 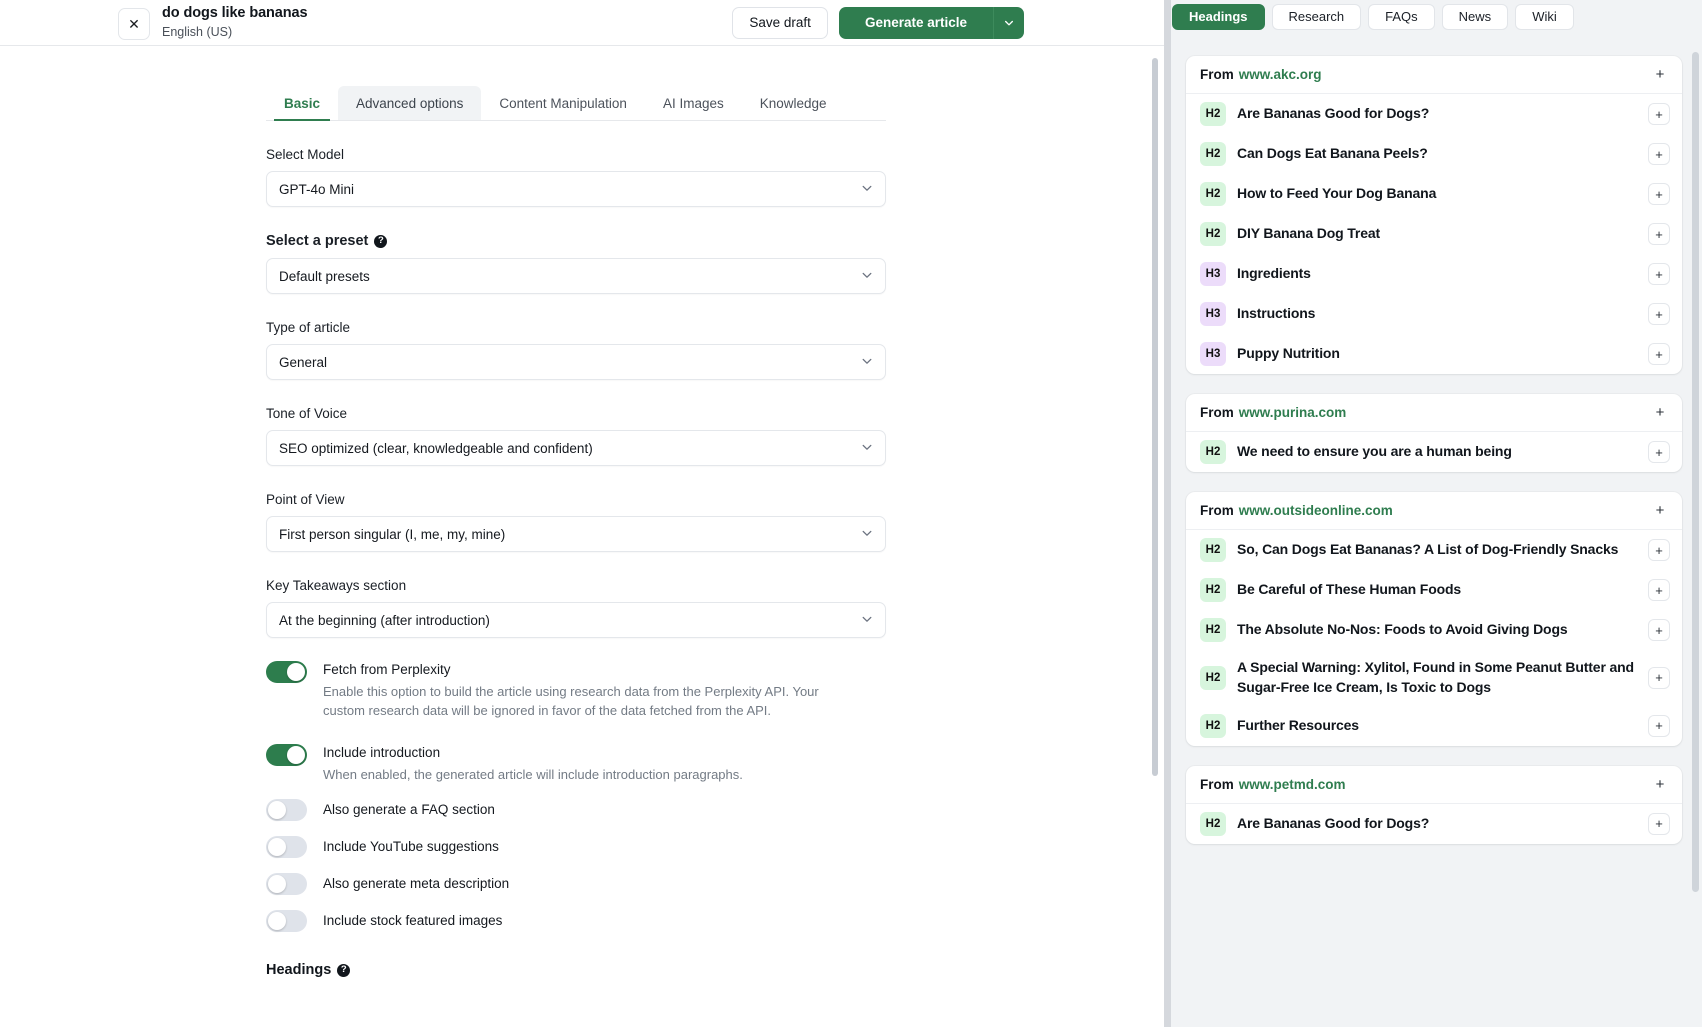 What do you see at coordinates (1434, 413) in the screenshot?
I see `source-card-header: From www.purina.com +` at bounding box center [1434, 413].